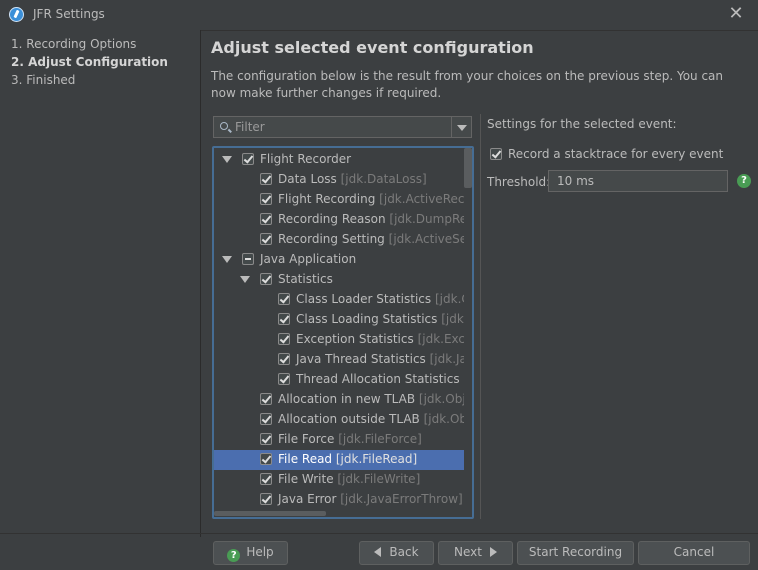 This screenshot has height=570, width=758. I want to click on tree-row-label: Java Application, so click(308, 259).